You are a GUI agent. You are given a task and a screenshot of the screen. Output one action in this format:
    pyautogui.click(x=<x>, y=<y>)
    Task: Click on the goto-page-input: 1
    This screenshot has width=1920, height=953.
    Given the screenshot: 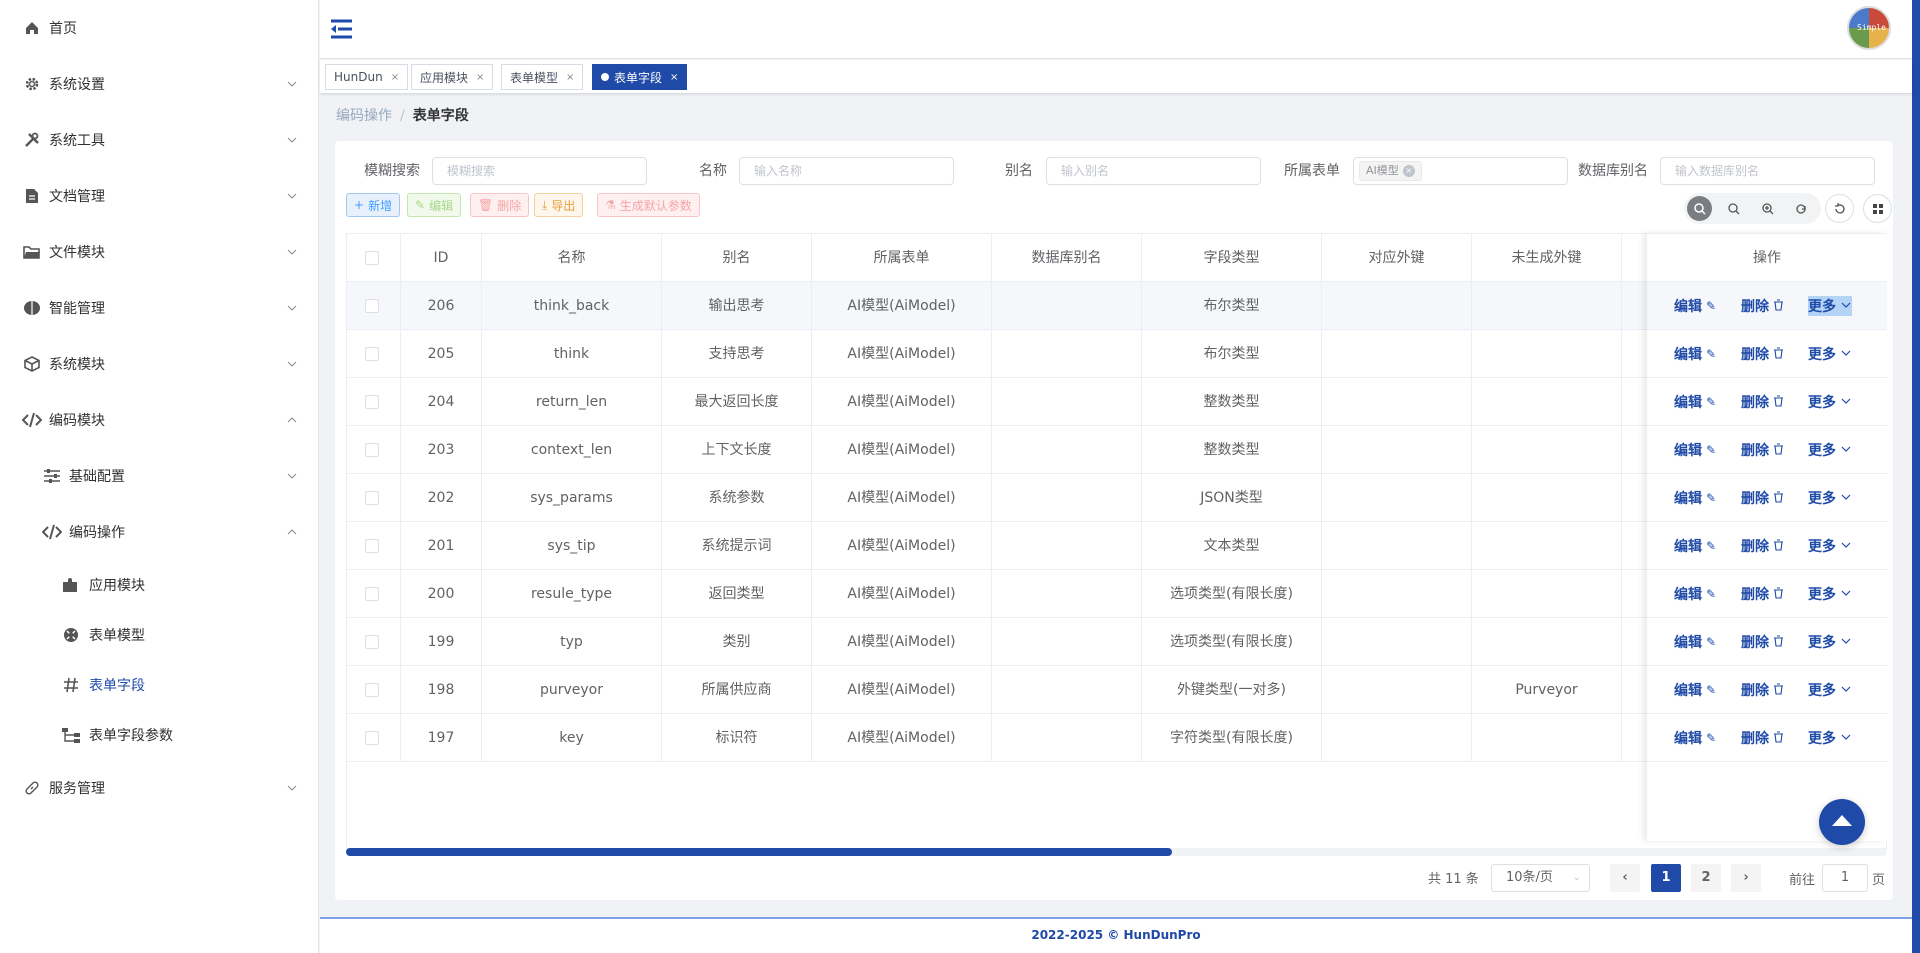 What is the action you would take?
    pyautogui.click(x=1845, y=878)
    